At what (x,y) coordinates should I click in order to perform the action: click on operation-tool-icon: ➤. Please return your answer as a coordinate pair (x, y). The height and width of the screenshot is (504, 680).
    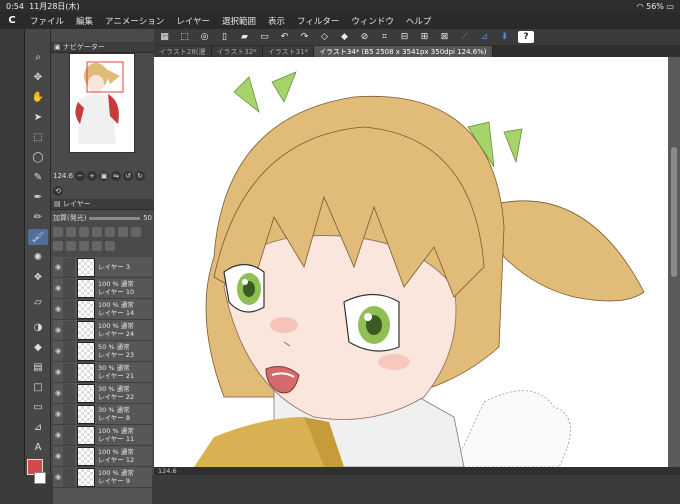
    Looking at the image, I should click on (38, 117).